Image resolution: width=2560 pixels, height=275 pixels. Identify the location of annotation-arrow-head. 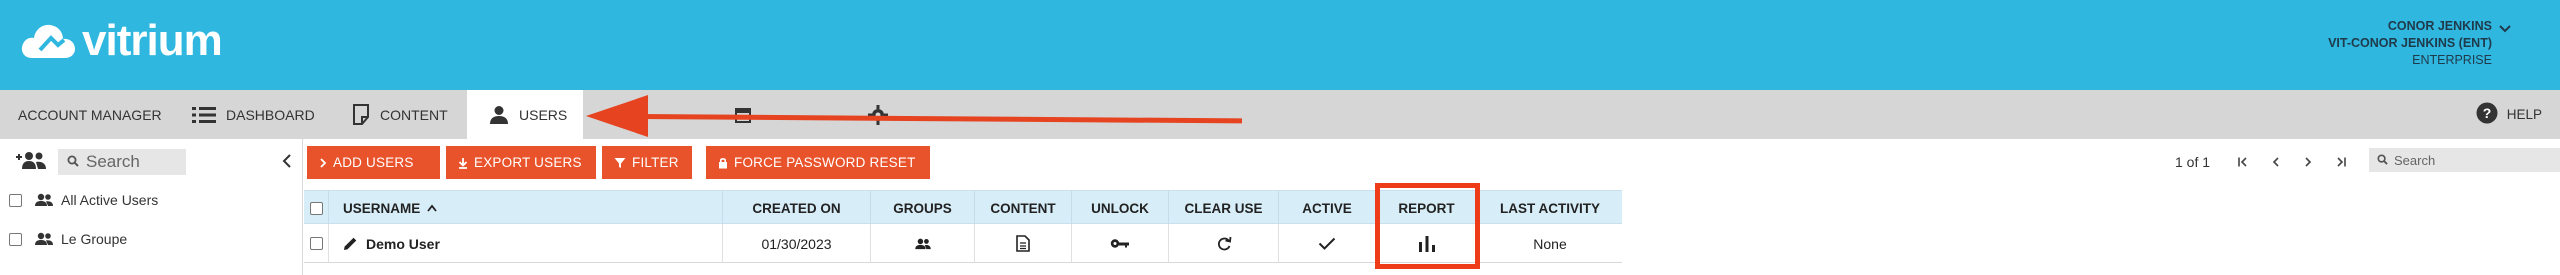
(617, 116).